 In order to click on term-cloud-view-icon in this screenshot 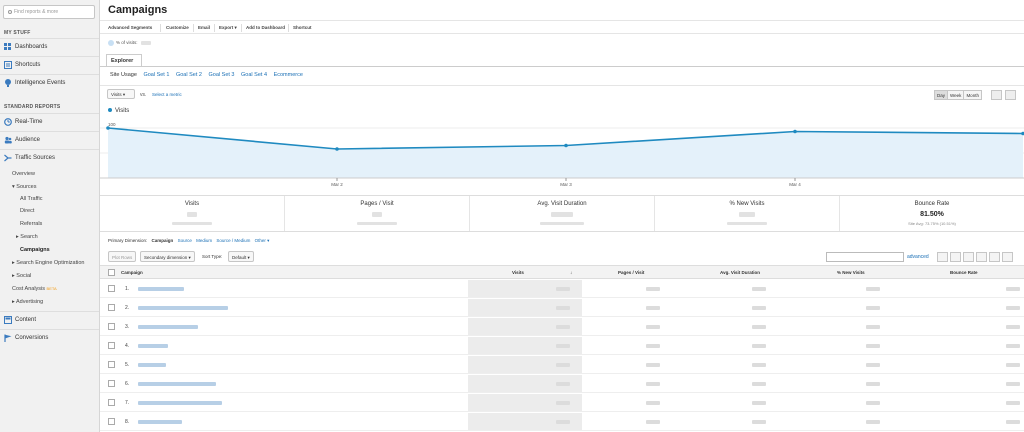, I will do `click(994, 257)`.